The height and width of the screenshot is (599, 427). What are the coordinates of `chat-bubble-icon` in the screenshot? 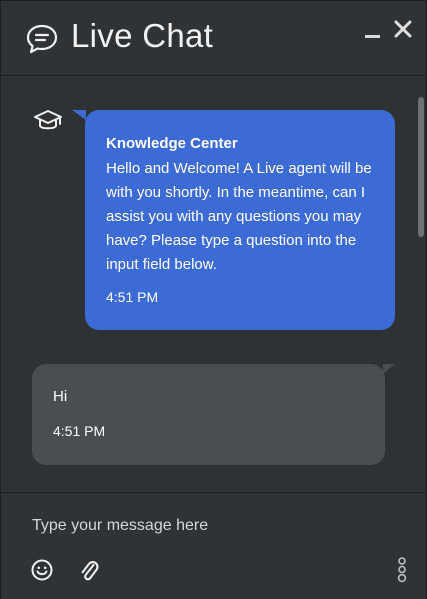 It's located at (42, 39).